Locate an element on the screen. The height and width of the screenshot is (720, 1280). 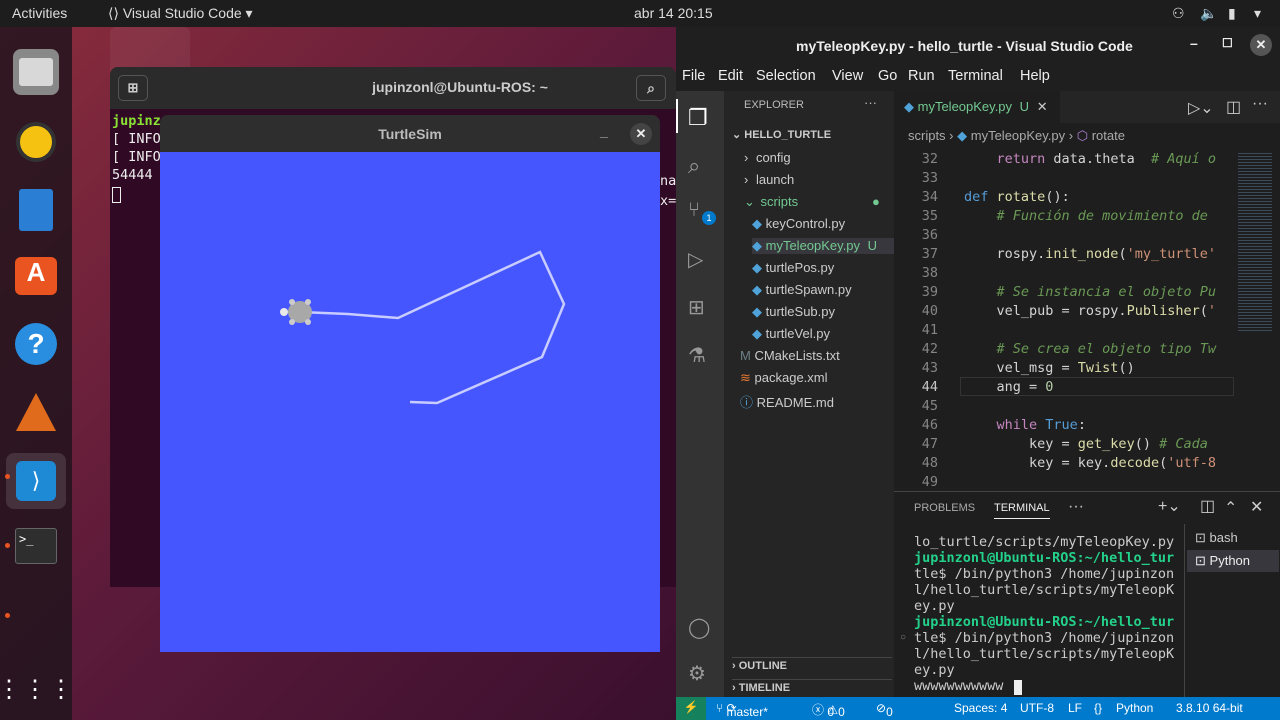
turtle-trail is located at coordinates (432, 327).